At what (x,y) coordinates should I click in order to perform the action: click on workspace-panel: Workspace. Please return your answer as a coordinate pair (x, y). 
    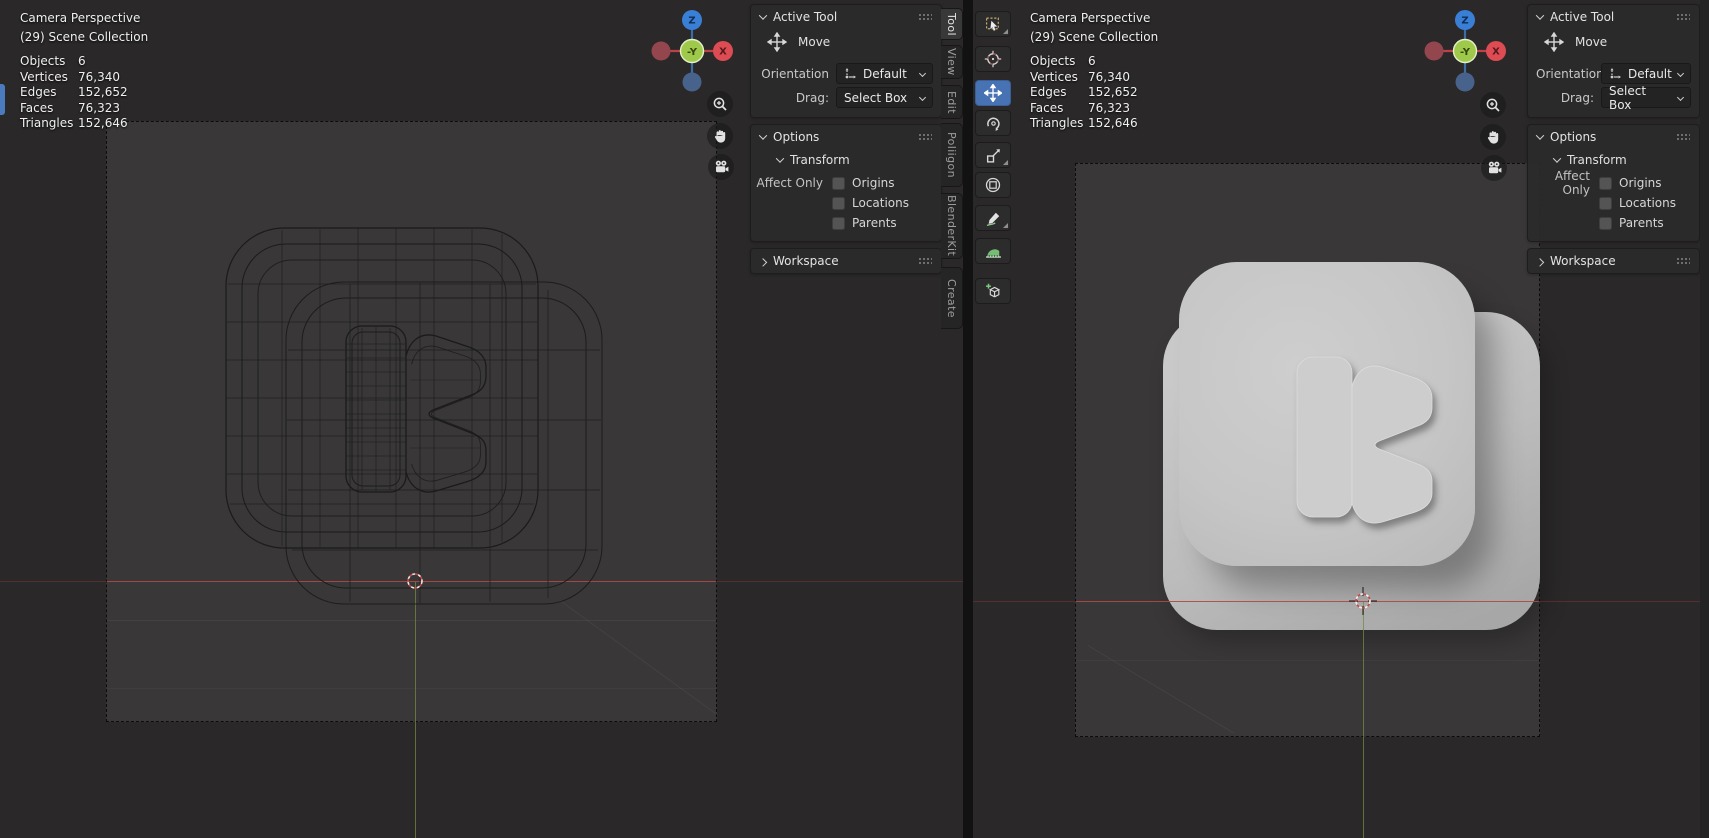
    Looking at the image, I should click on (846, 261).